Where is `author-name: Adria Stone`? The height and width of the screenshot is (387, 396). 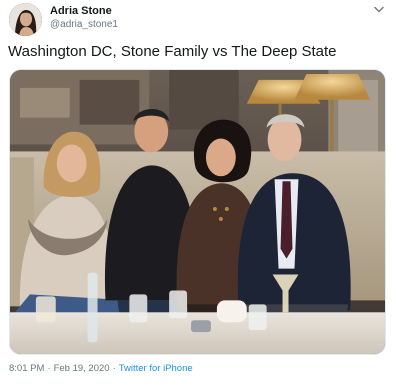
author-name: Adria Stone is located at coordinates (81, 11).